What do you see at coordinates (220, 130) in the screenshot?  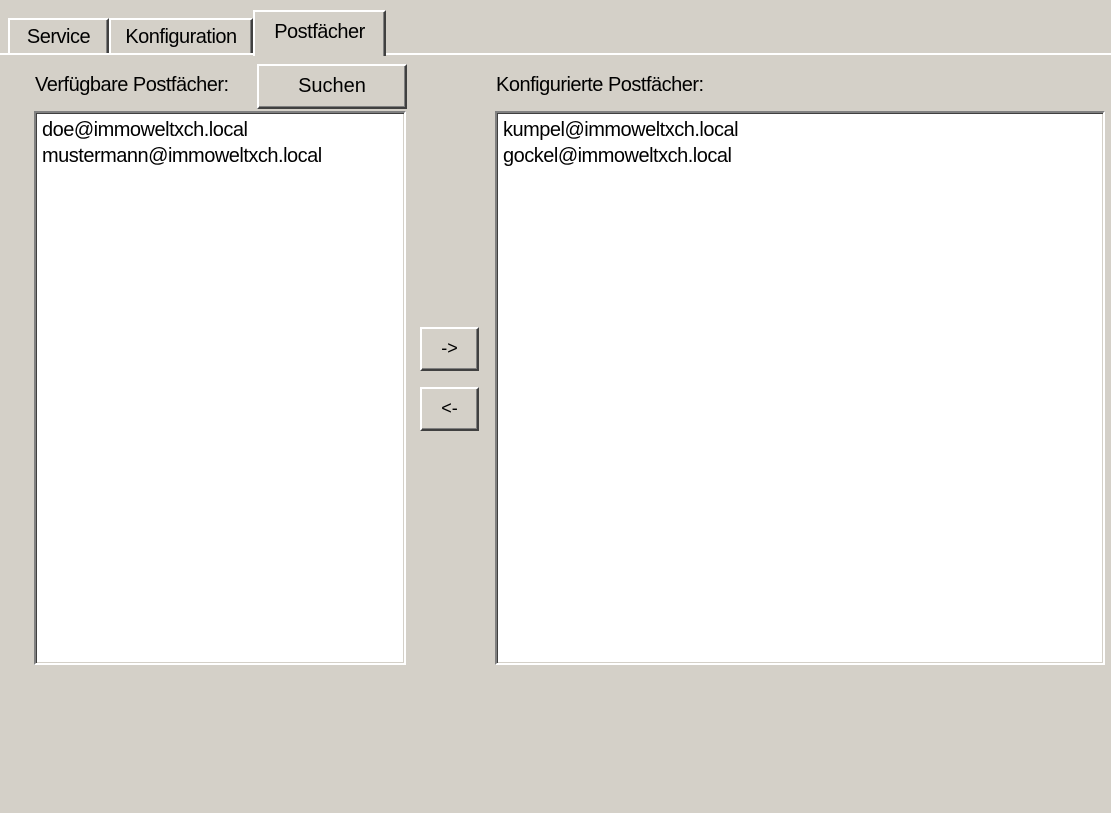 I see `list-item: doe@immoweltxch.local` at bounding box center [220, 130].